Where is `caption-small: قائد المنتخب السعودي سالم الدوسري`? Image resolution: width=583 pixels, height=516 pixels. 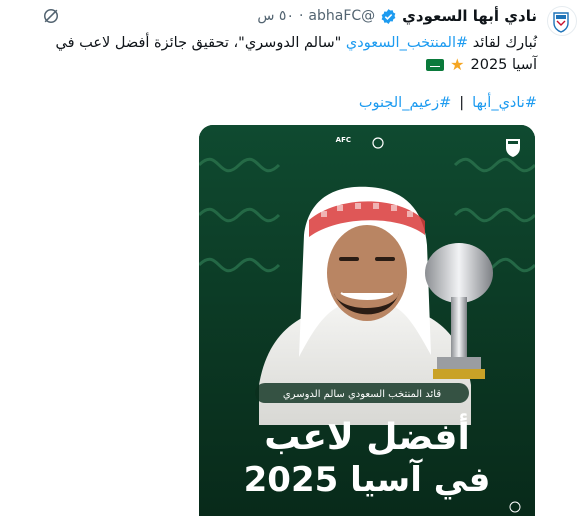
caption-small: قائد المنتخب السعودي سالم الدوسري is located at coordinates (362, 394).